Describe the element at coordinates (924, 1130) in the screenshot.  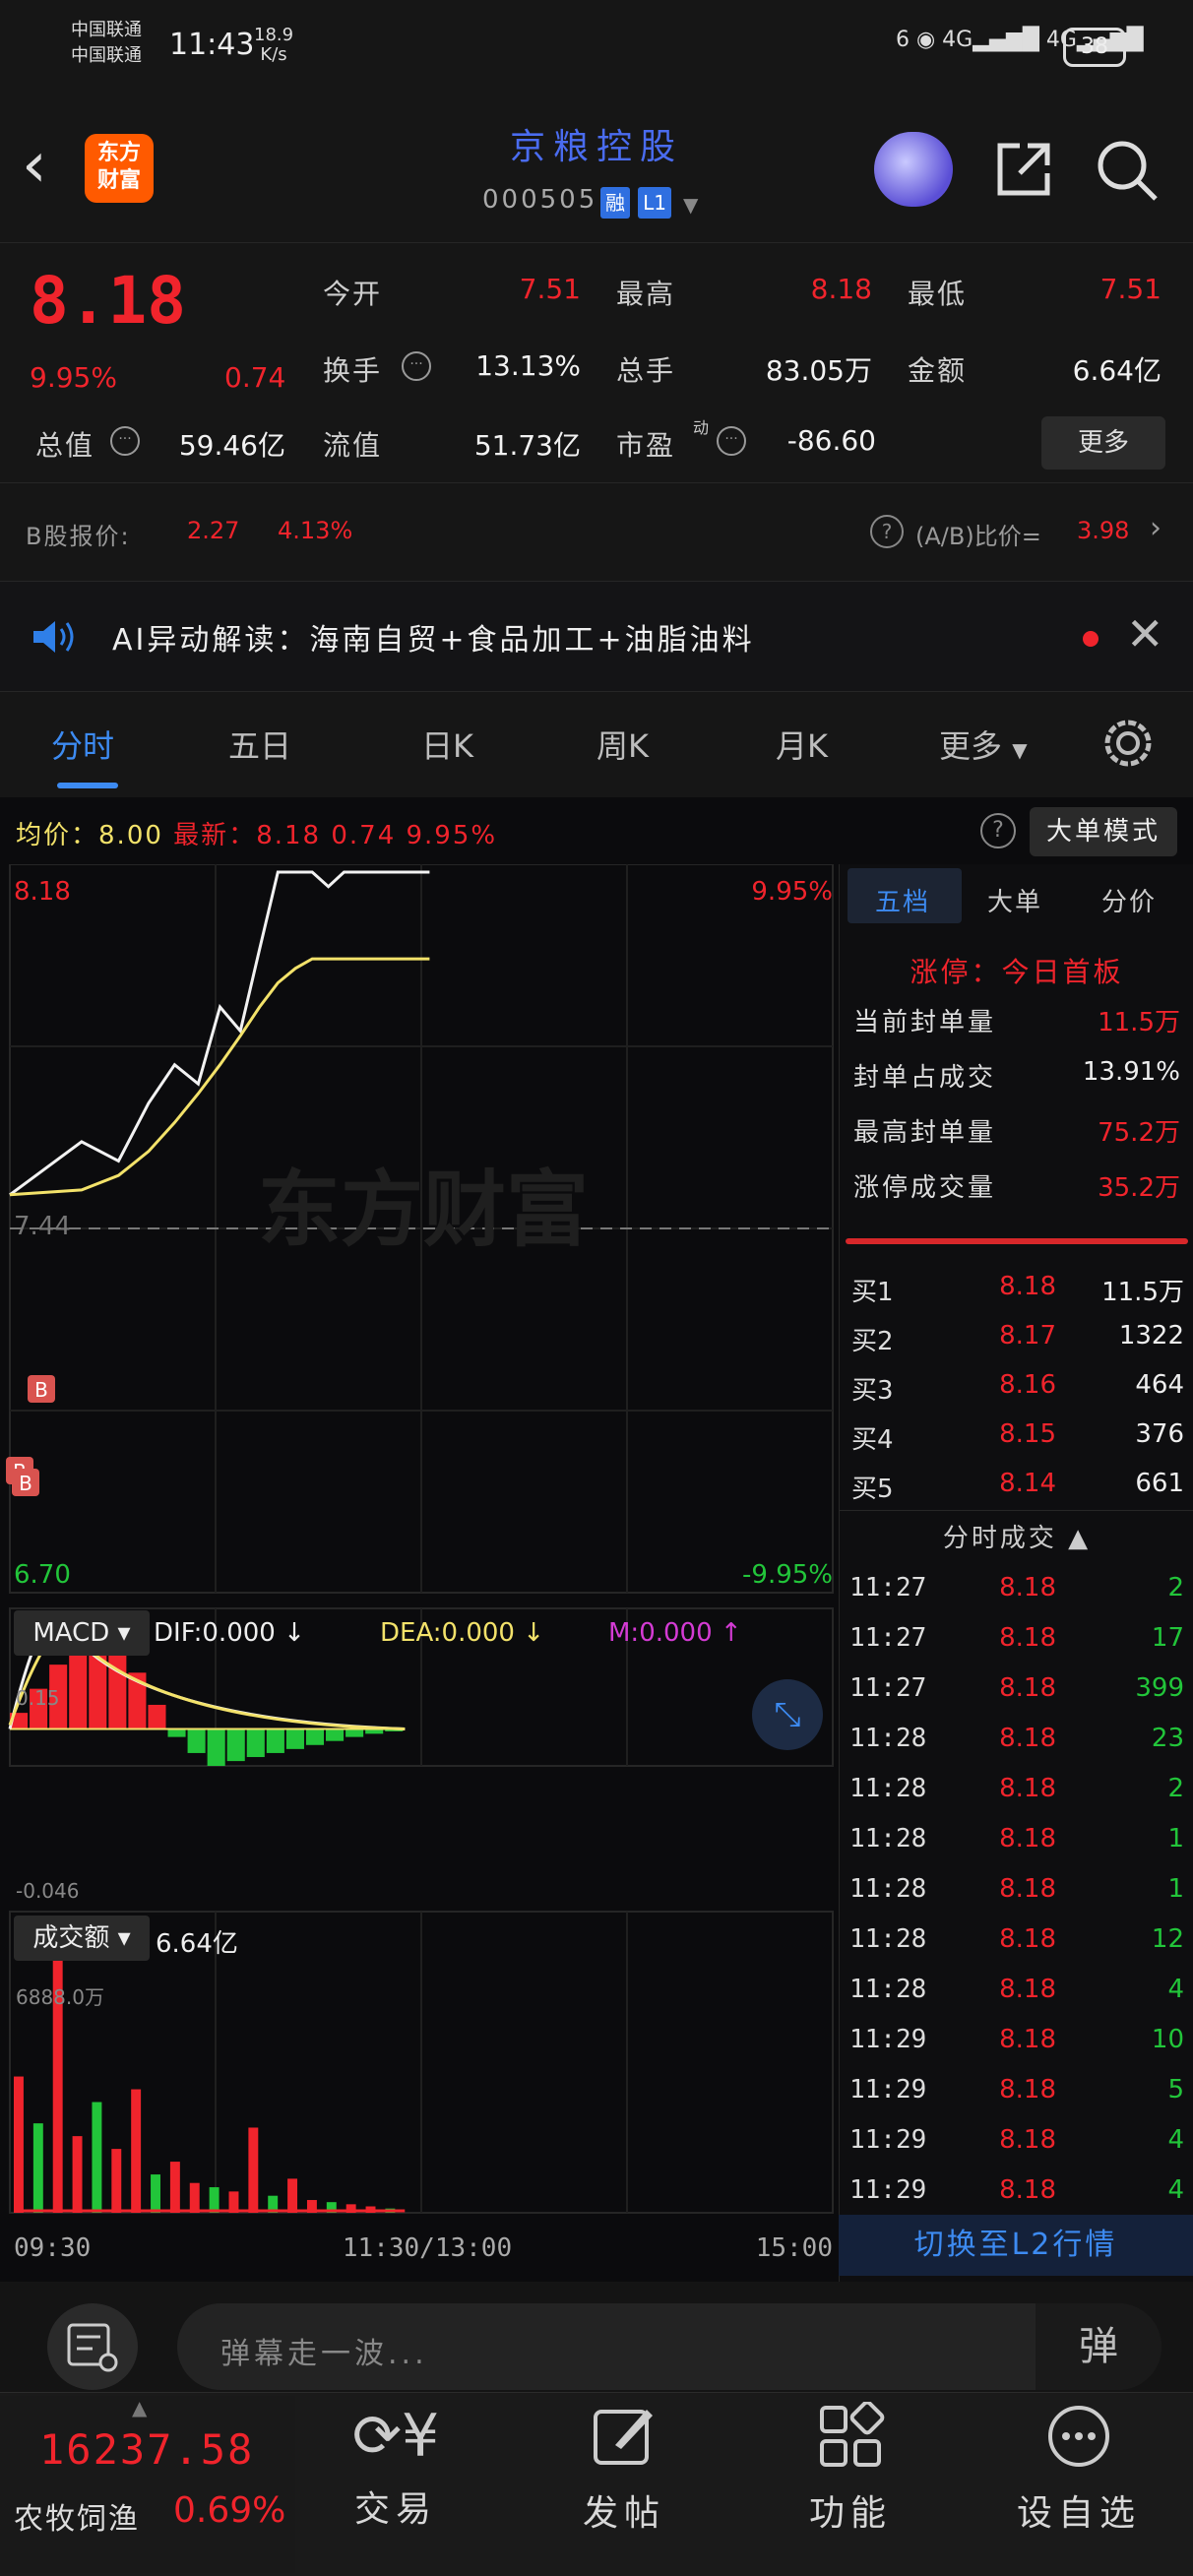
I see `limit-stat-label: 最高封单量` at that location.